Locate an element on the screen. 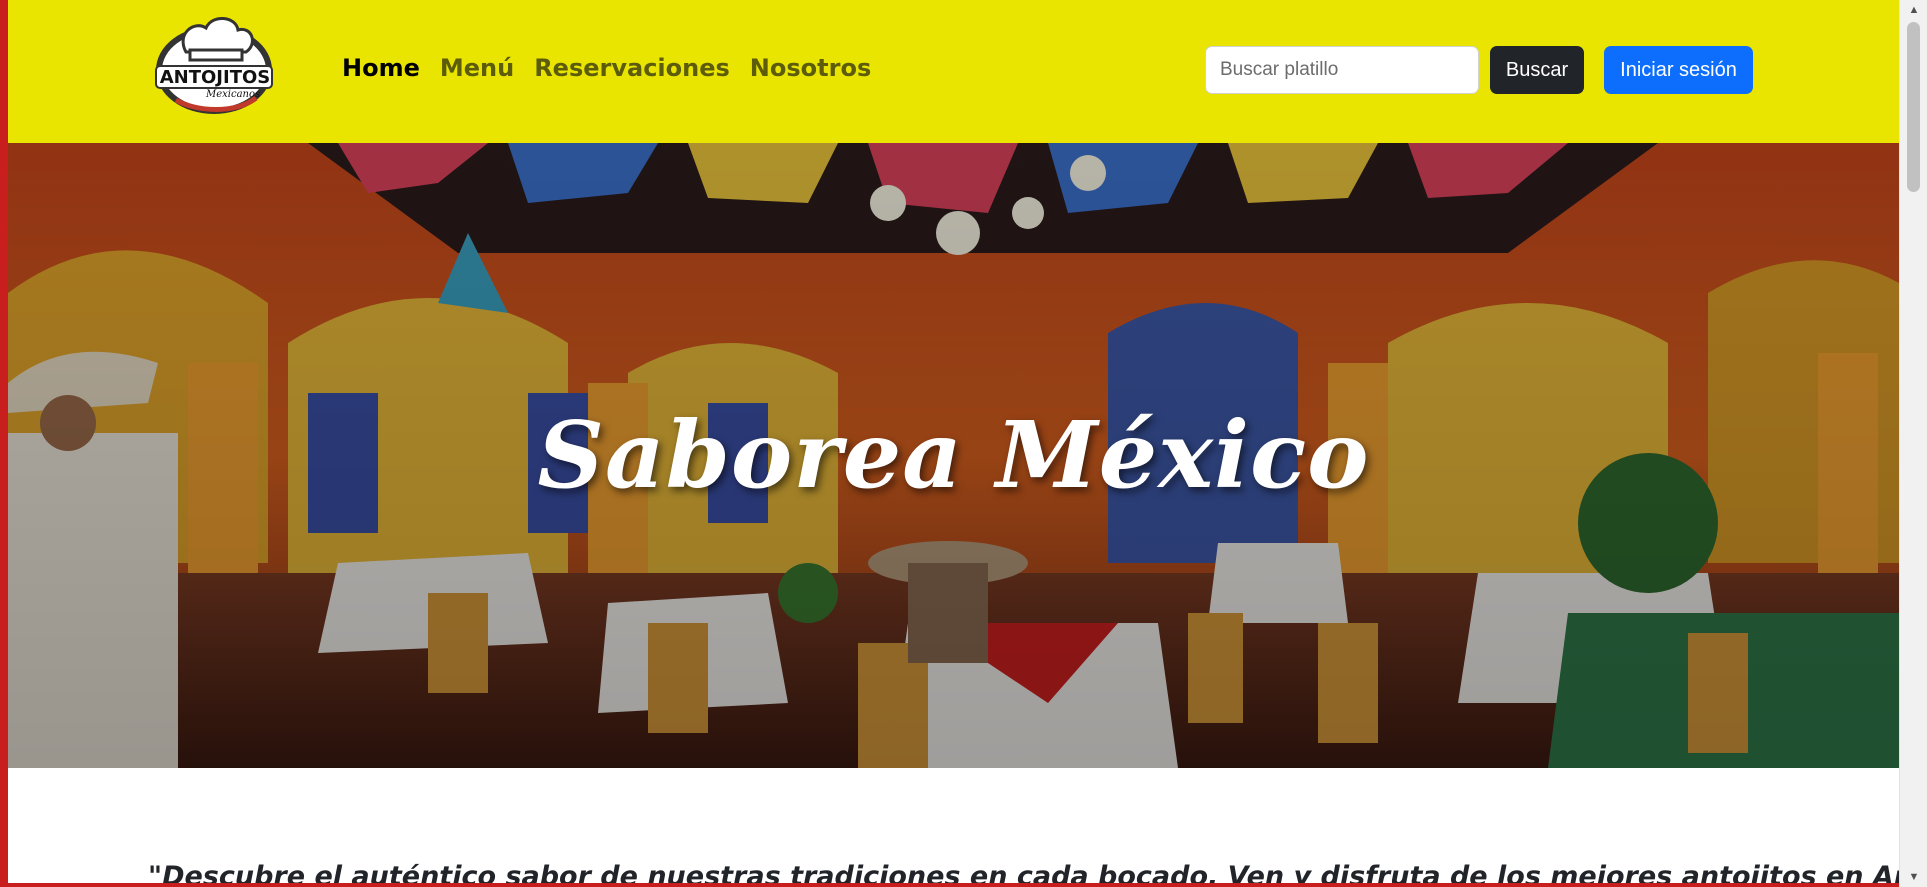 This screenshot has height=887, width=1927. window-edge-left is located at coordinates (4, 443).